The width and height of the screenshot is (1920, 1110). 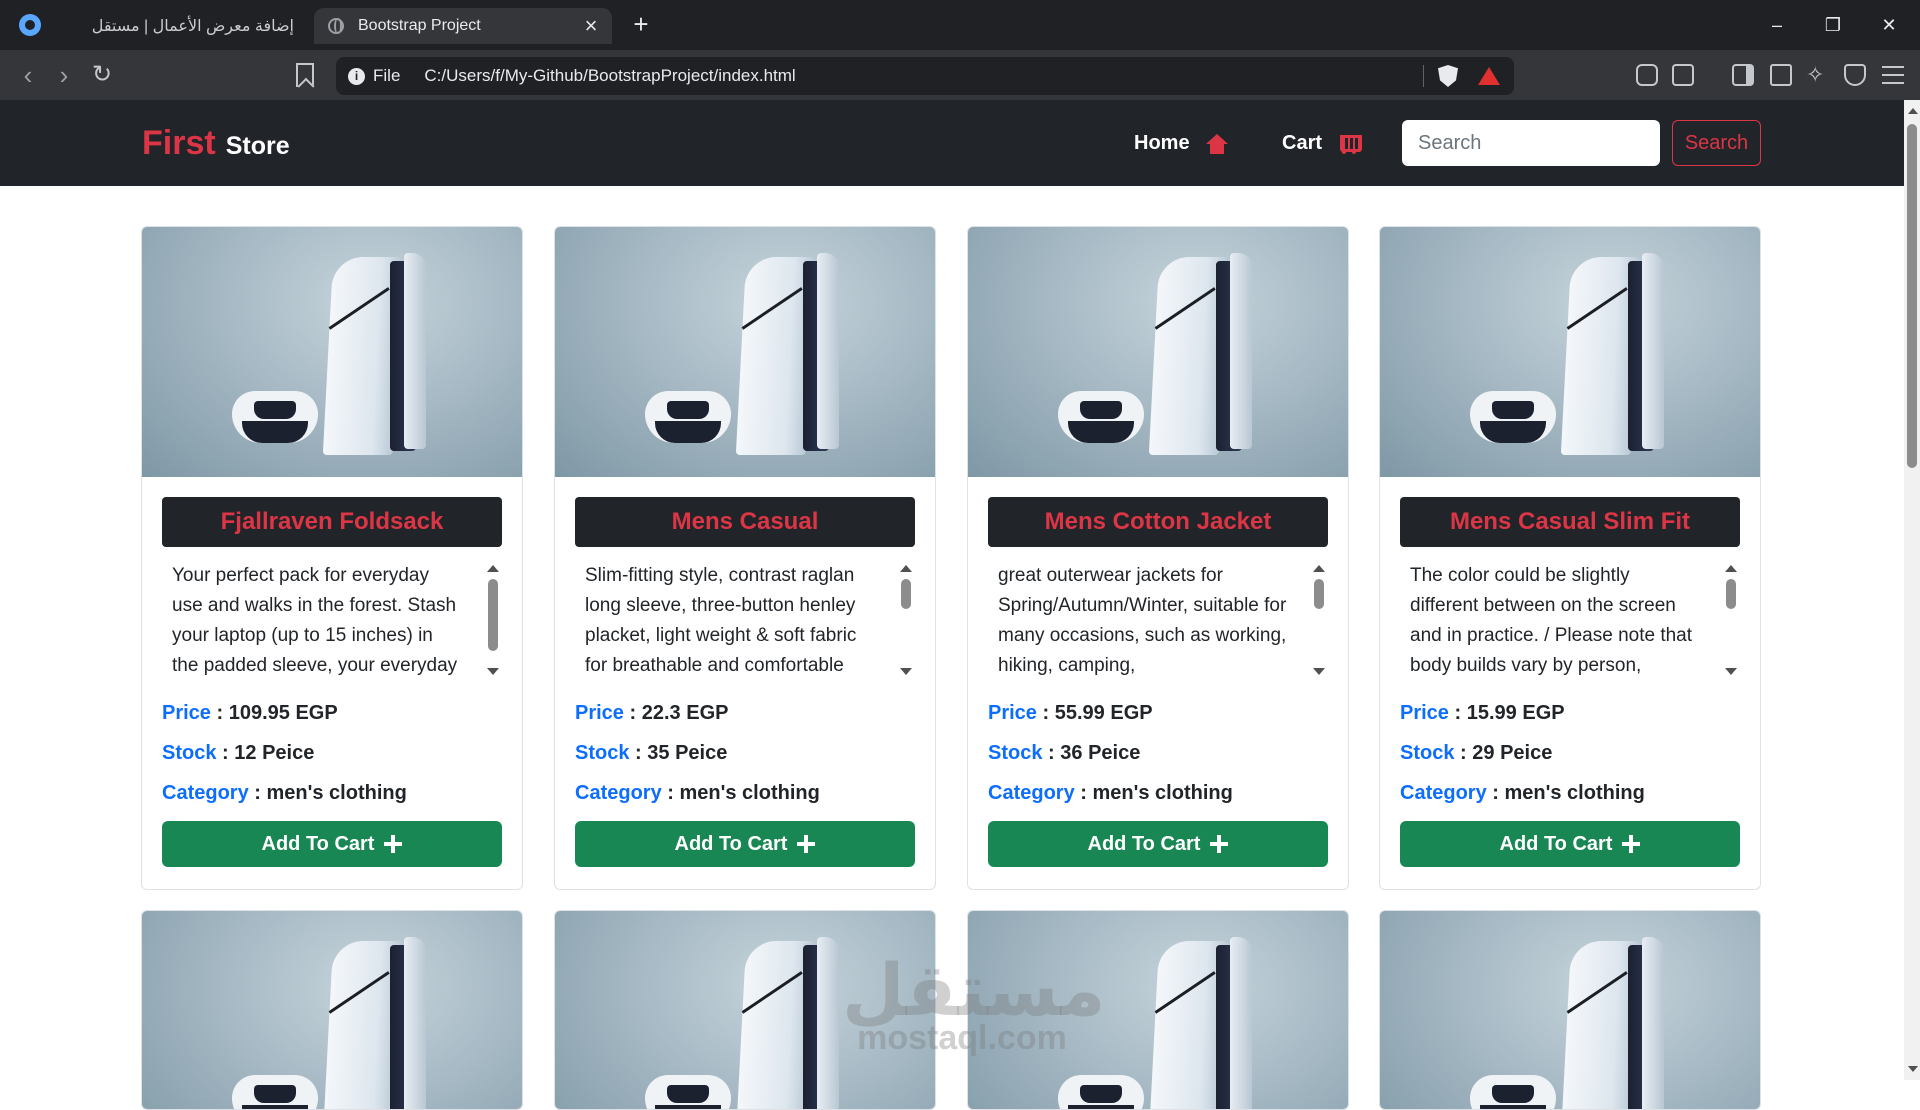 What do you see at coordinates (1743, 75) in the screenshot?
I see `sidebar-icon` at bounding box center [1743, 75].